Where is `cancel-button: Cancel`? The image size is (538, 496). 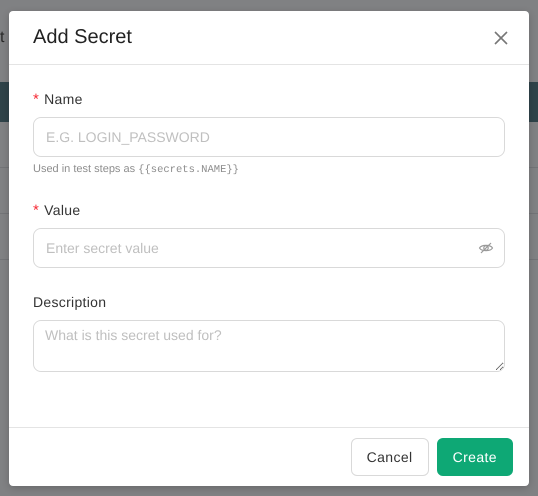
cancel-button: Cancel is located at coordinates (389, 457).